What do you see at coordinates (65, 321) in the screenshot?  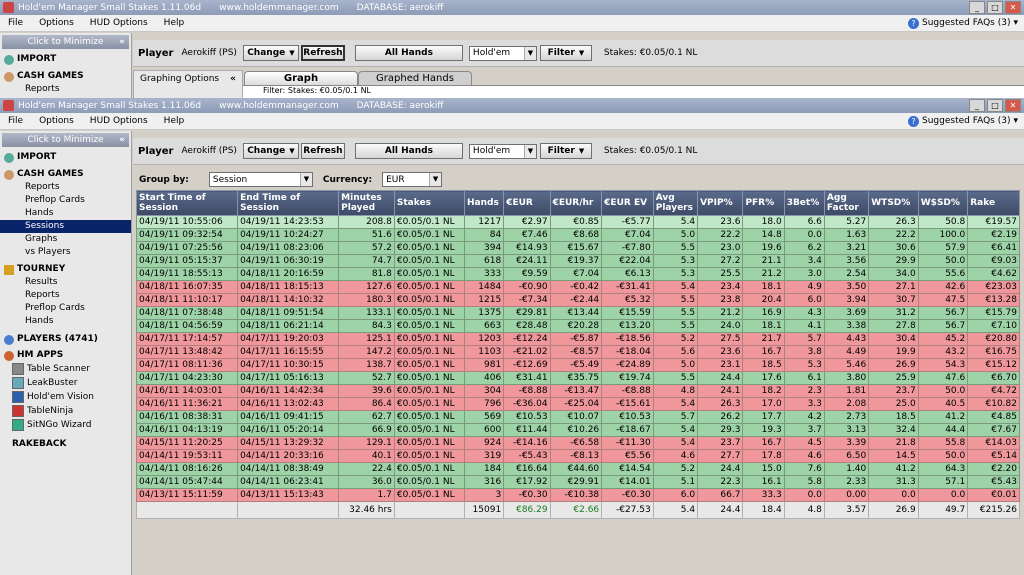 I see `sidebar-item-tourney-hands: Hands` at bounding box center [65, 321].